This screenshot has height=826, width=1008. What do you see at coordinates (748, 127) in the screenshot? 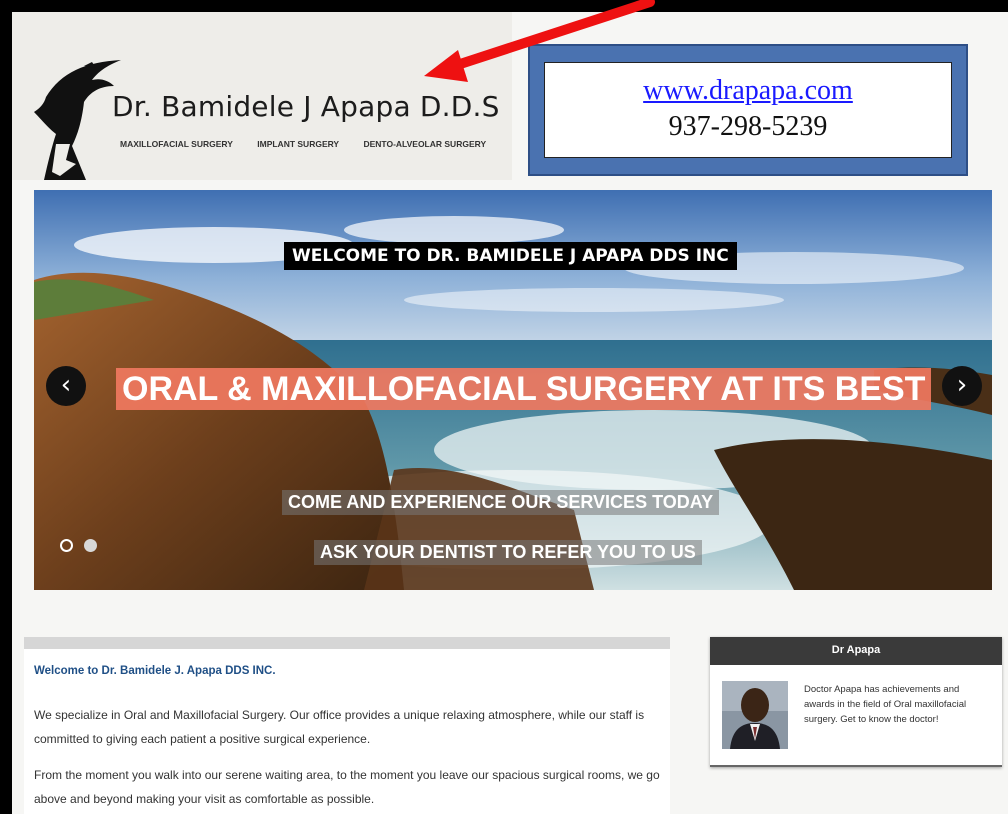
I see `phone-number: 937-298-5239` at bounding box center [748, 127].